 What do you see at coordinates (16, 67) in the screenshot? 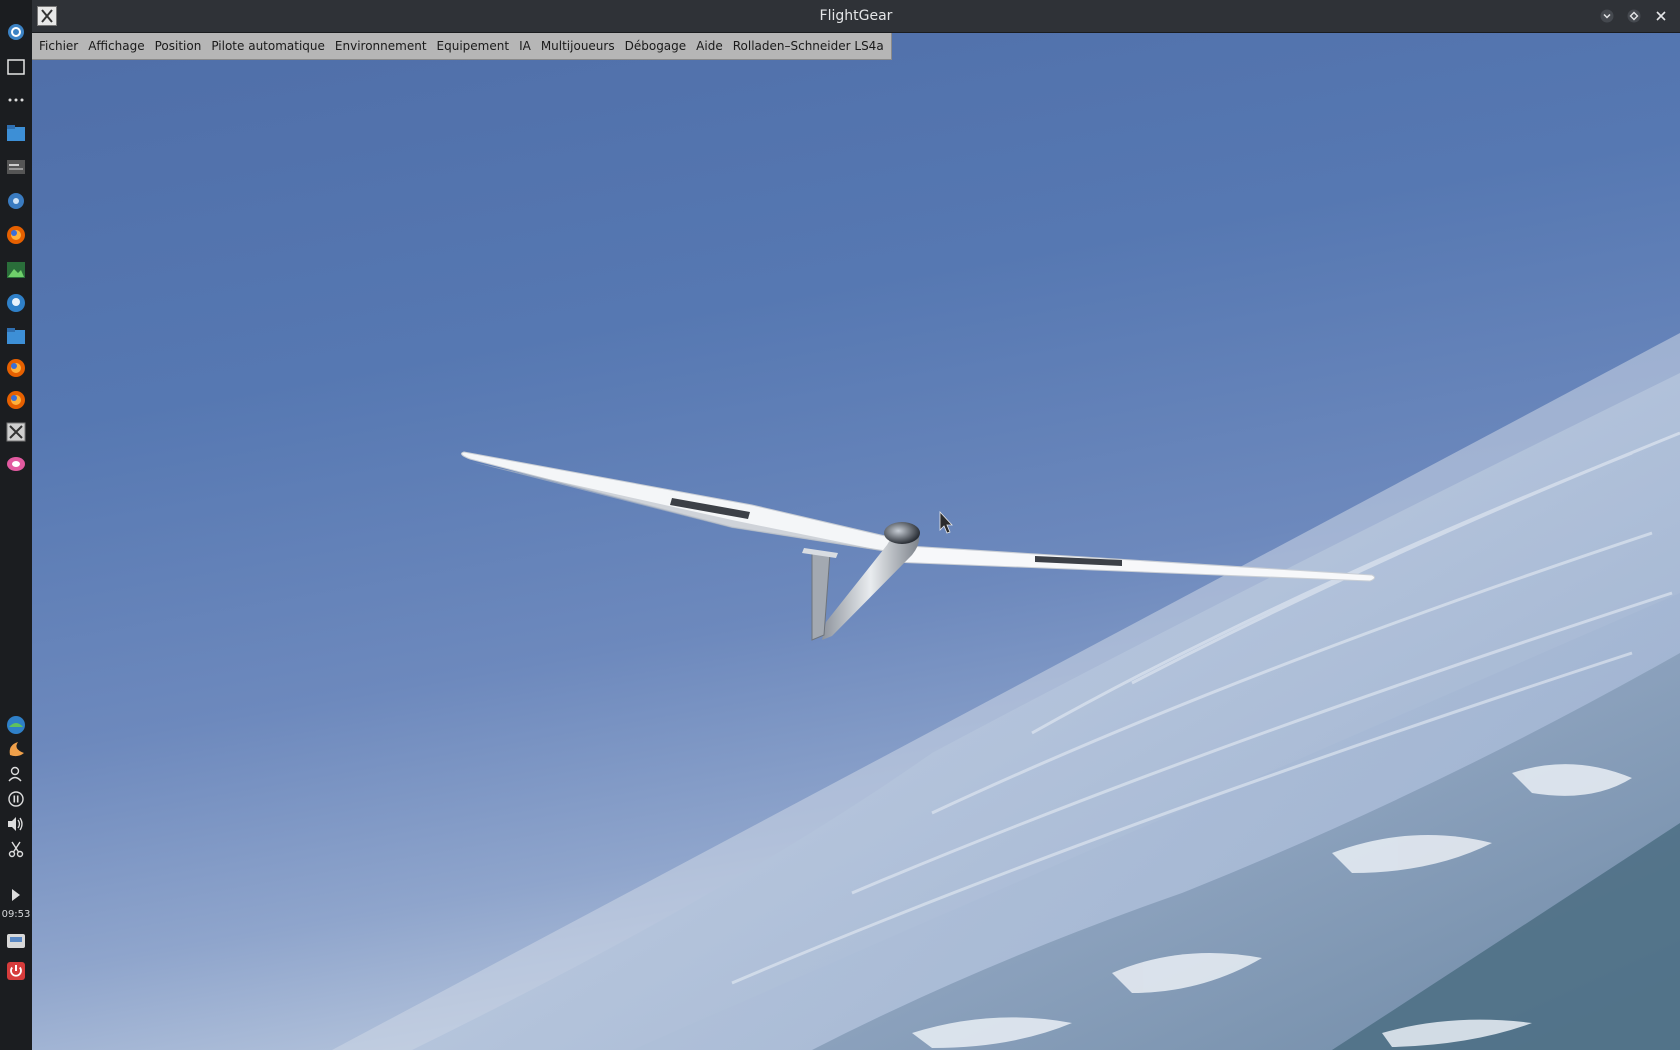
I see `desktop-icon` at bounding box center [16, 67].